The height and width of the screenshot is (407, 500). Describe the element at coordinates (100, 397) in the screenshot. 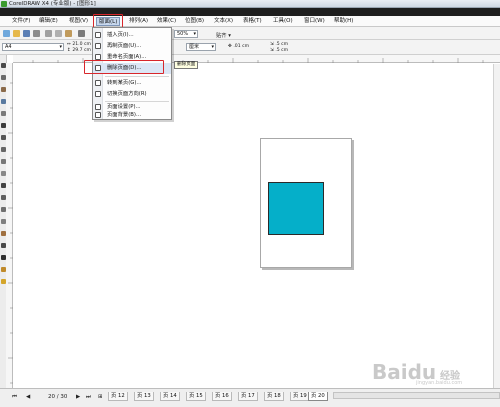

I see `add-page-icon: ⊞` at that location.